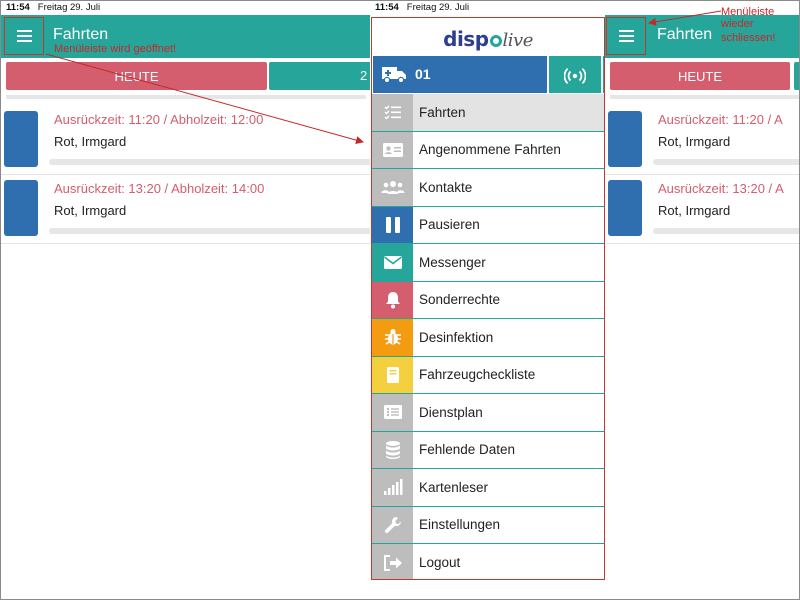 The width and height of the screenshot is (800, 600). Describe the element at coordinates (204, 98) in the screenshot. I see `arrow-open-menu` at that location.